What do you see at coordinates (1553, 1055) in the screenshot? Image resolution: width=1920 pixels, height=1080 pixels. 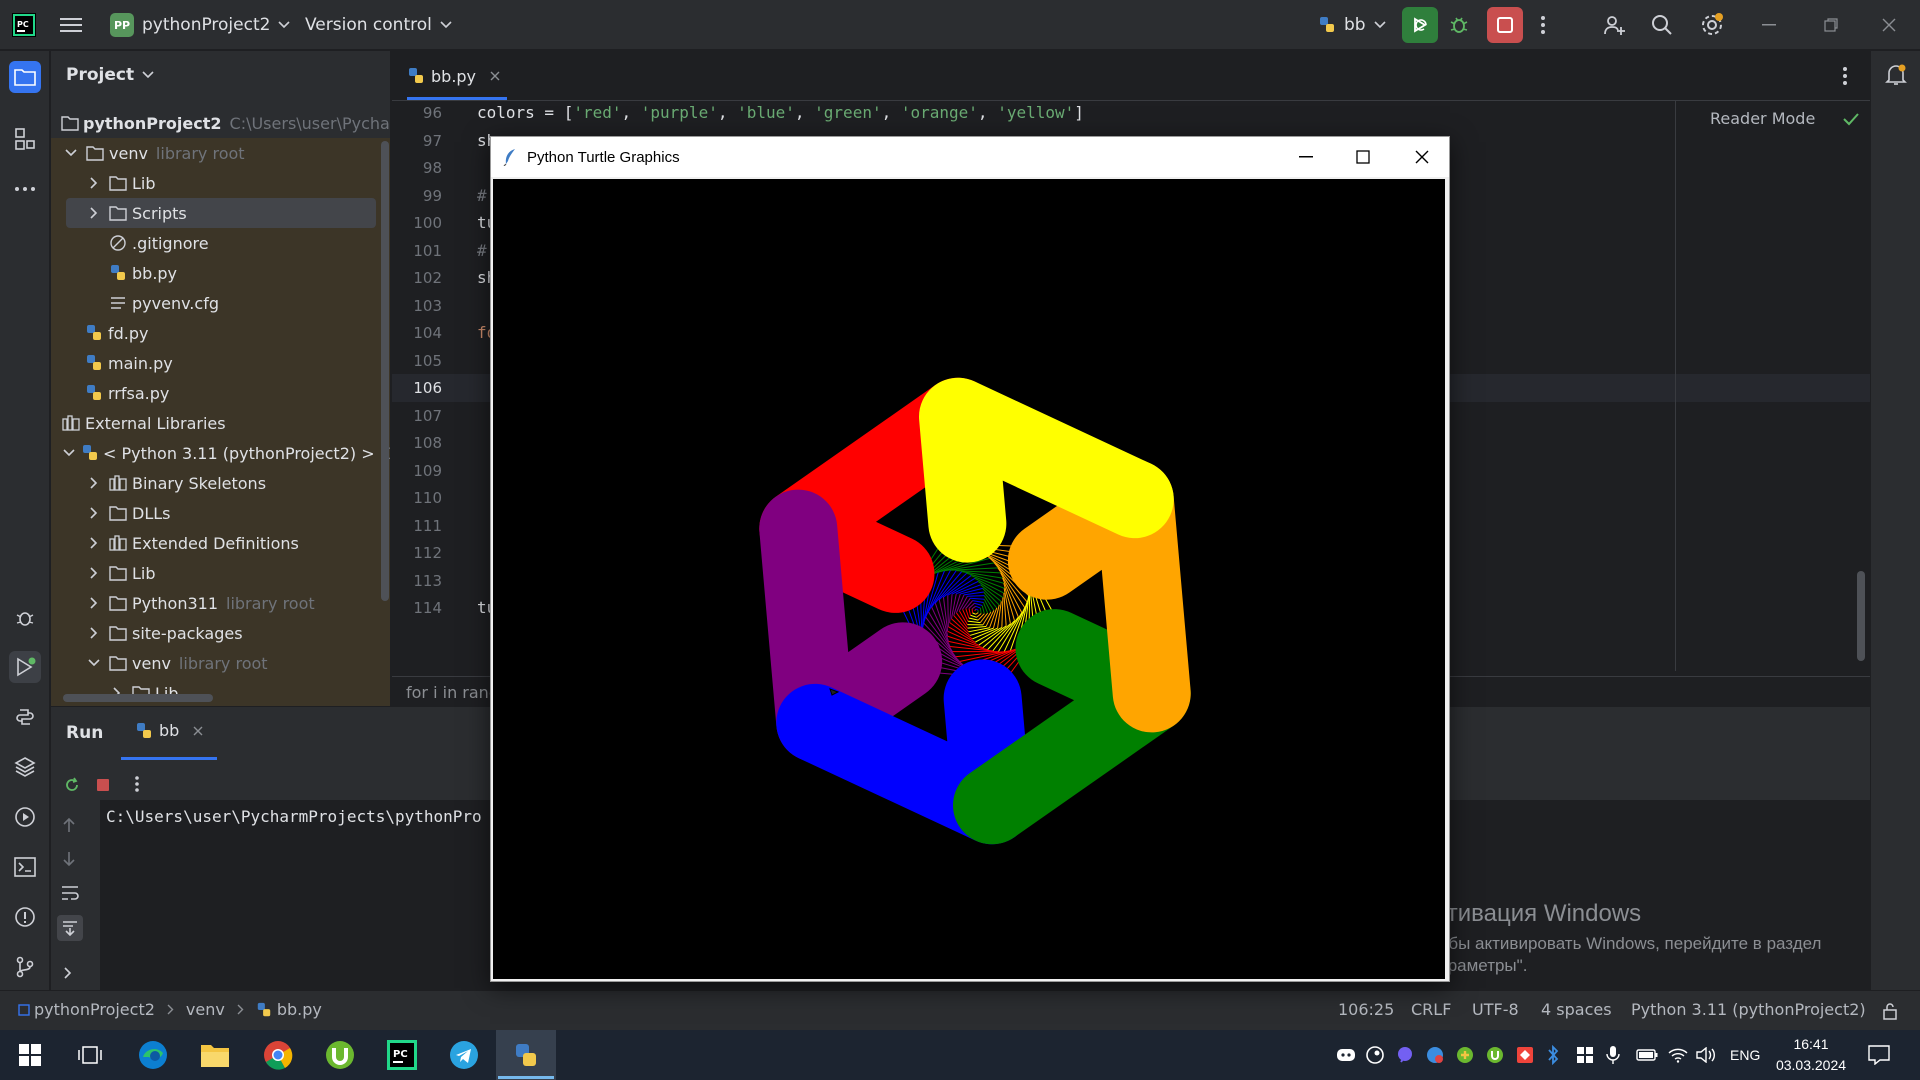 I see `bluetooth-tray-icon` at bounding box center [1553, 1055].